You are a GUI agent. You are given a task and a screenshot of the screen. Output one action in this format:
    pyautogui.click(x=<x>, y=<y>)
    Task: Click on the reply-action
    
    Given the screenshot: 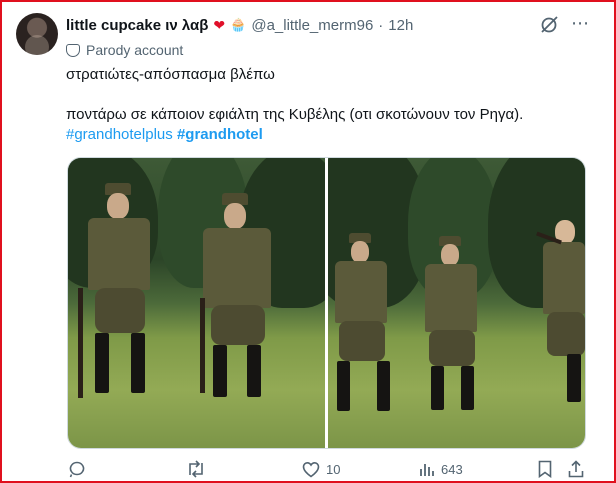 What is the action you would take?
    pyautogui.click(x=80, y=469)
    